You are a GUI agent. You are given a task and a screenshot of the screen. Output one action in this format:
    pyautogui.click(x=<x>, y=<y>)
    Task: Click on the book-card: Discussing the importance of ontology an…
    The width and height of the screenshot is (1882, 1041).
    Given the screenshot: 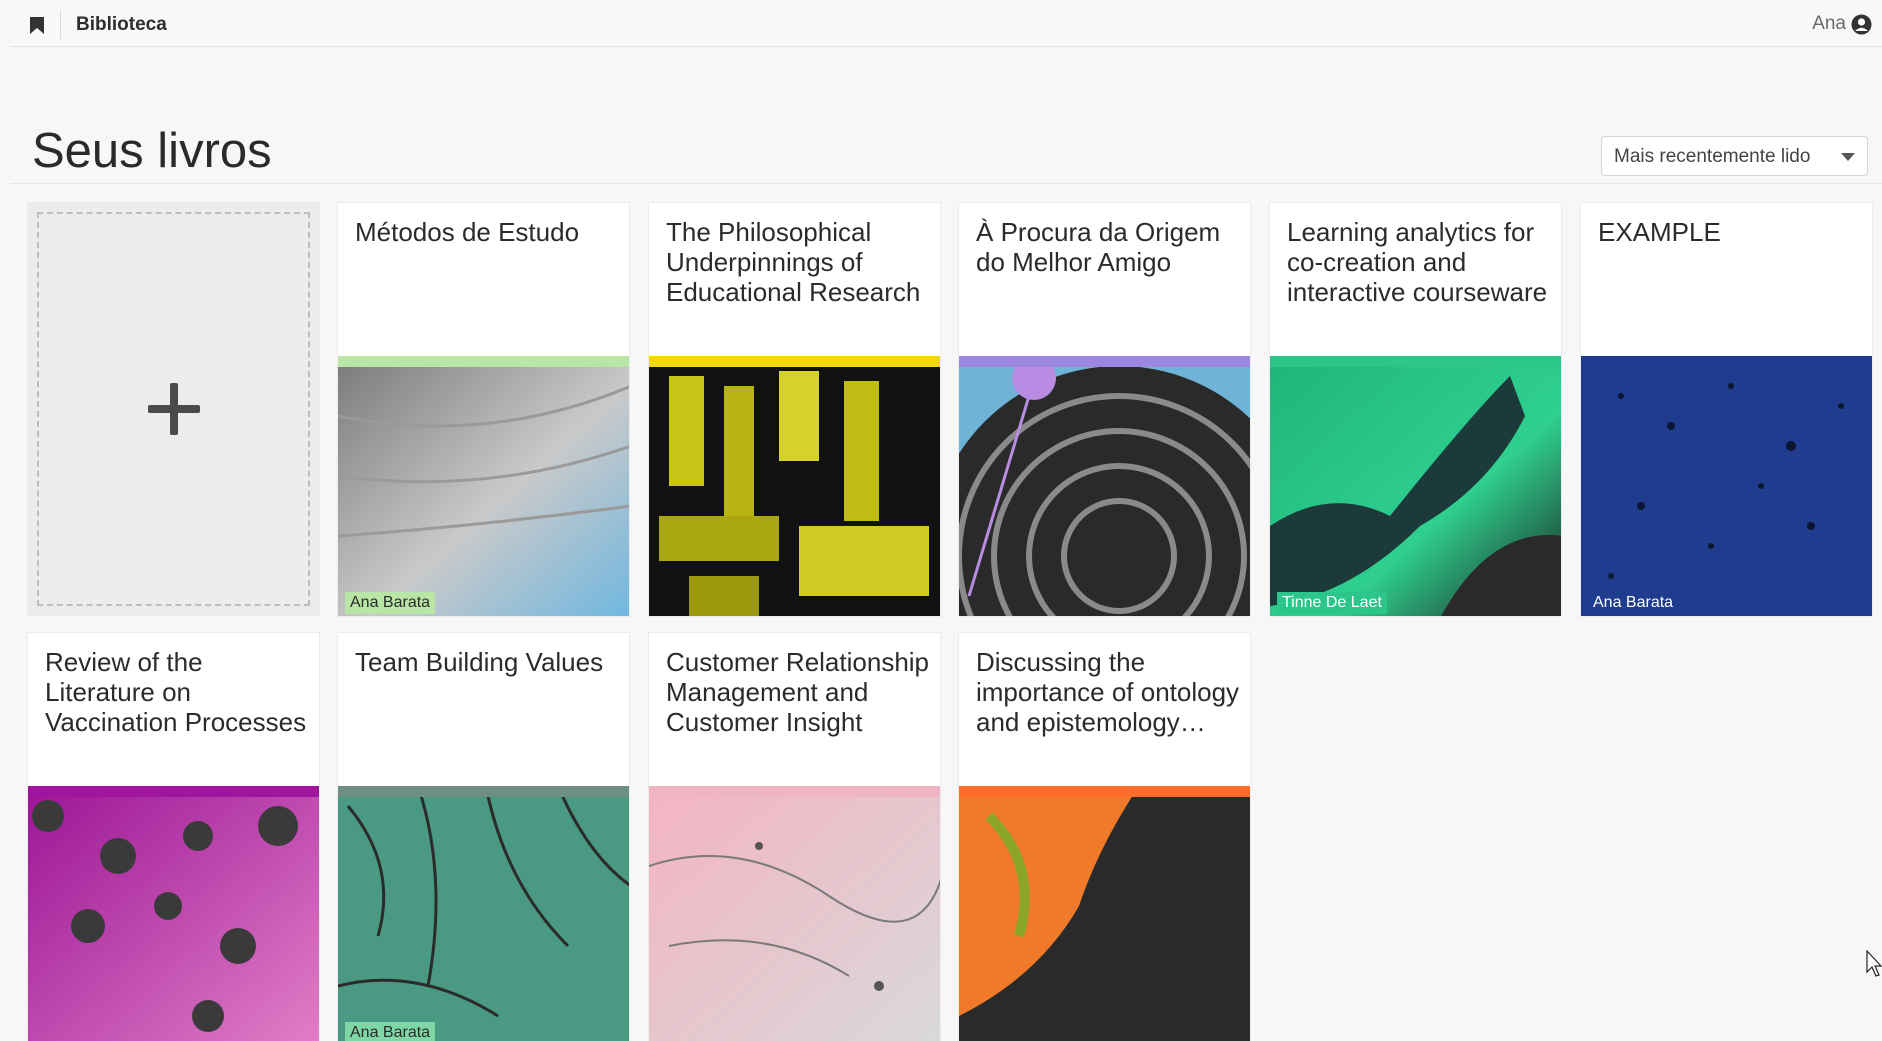 What is the action you would take?
    pyautogui.click(x=1104, y=836)
    